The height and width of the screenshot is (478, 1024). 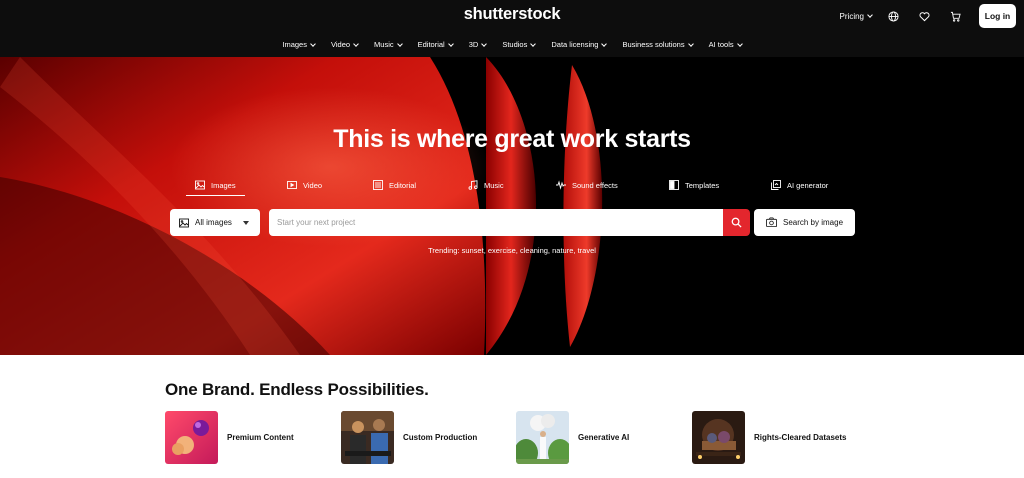 What do you see at coordinates (496, 222) in the screenshot?
I see `search-input` at bounding box center [496, 222].